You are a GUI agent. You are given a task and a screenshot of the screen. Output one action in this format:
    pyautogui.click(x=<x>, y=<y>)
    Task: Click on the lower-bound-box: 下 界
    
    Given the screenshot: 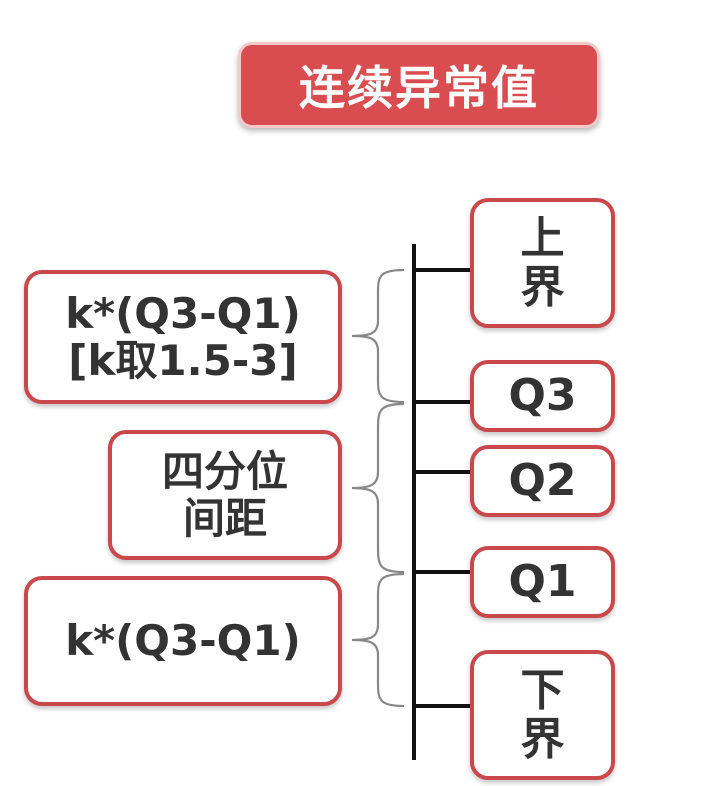 What is the action you would take?
    pyautogui.click(x=542, y=715)
    